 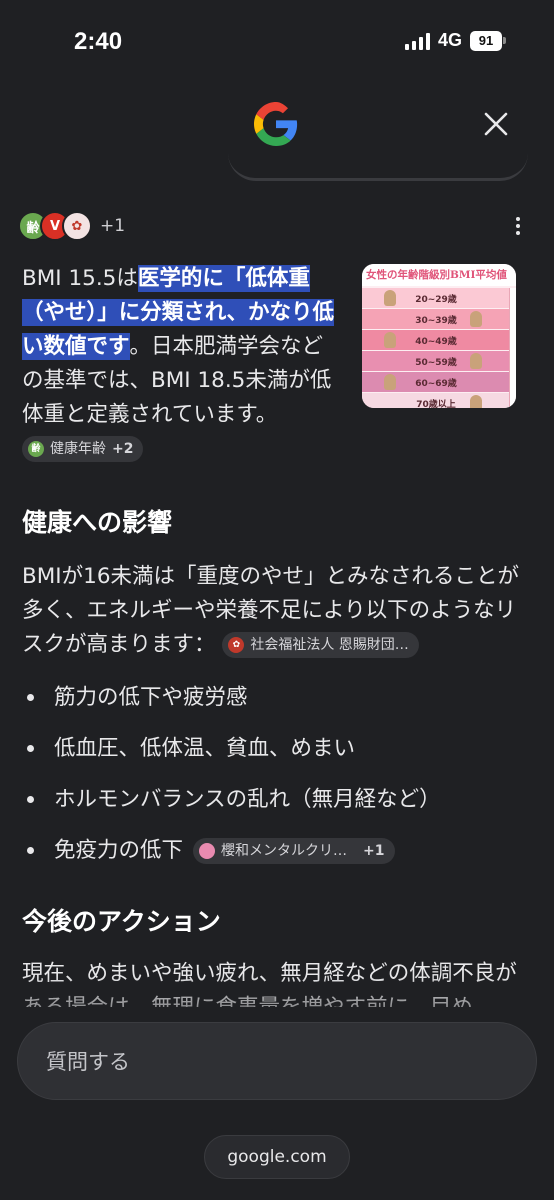 I want to click on thumbnail-row: 50~59歳, so click(x=436, y=361).